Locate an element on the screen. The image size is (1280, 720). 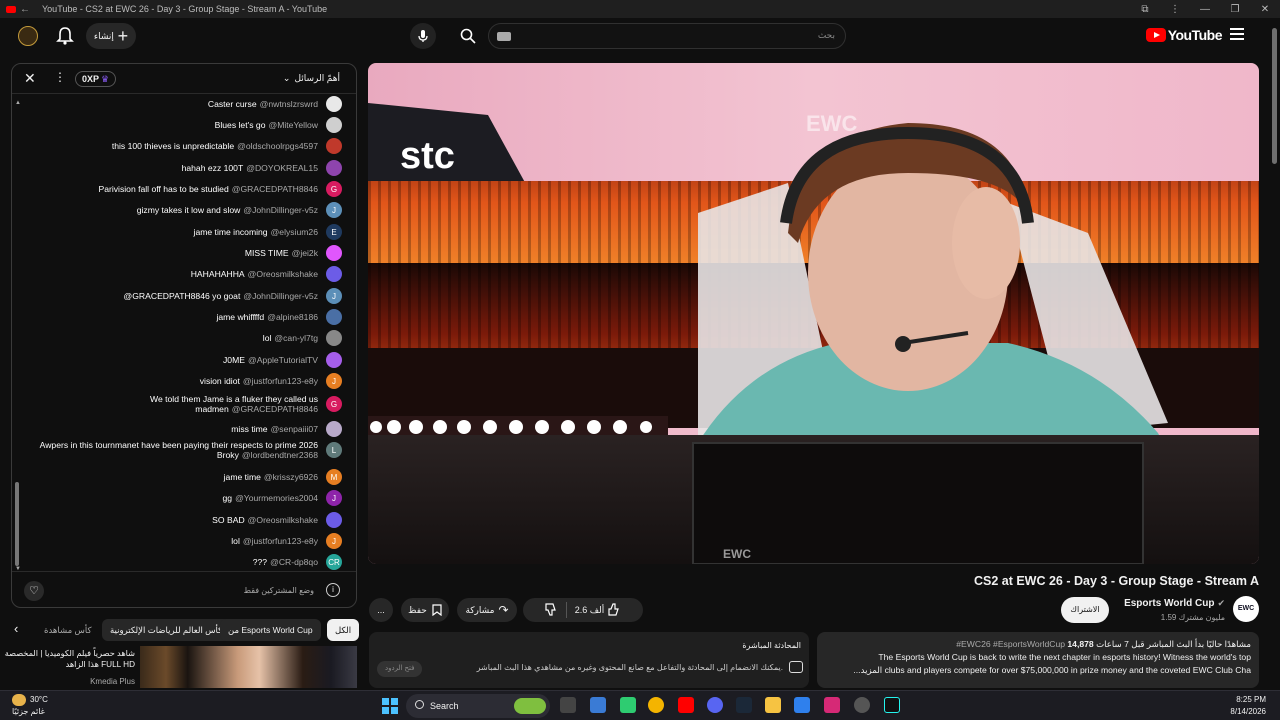
taskbar-search: Search is located at coordinates (478, 706).